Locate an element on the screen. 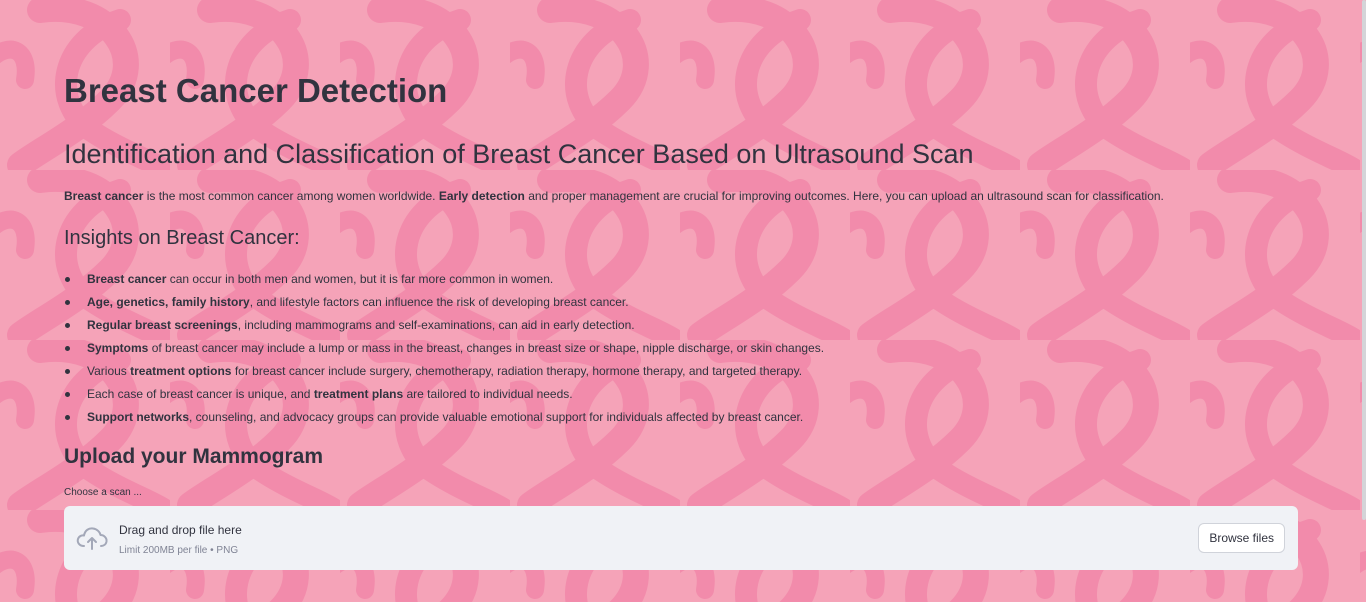  item-bold: Age, genetics, family history is located at coordinates (168, 302).